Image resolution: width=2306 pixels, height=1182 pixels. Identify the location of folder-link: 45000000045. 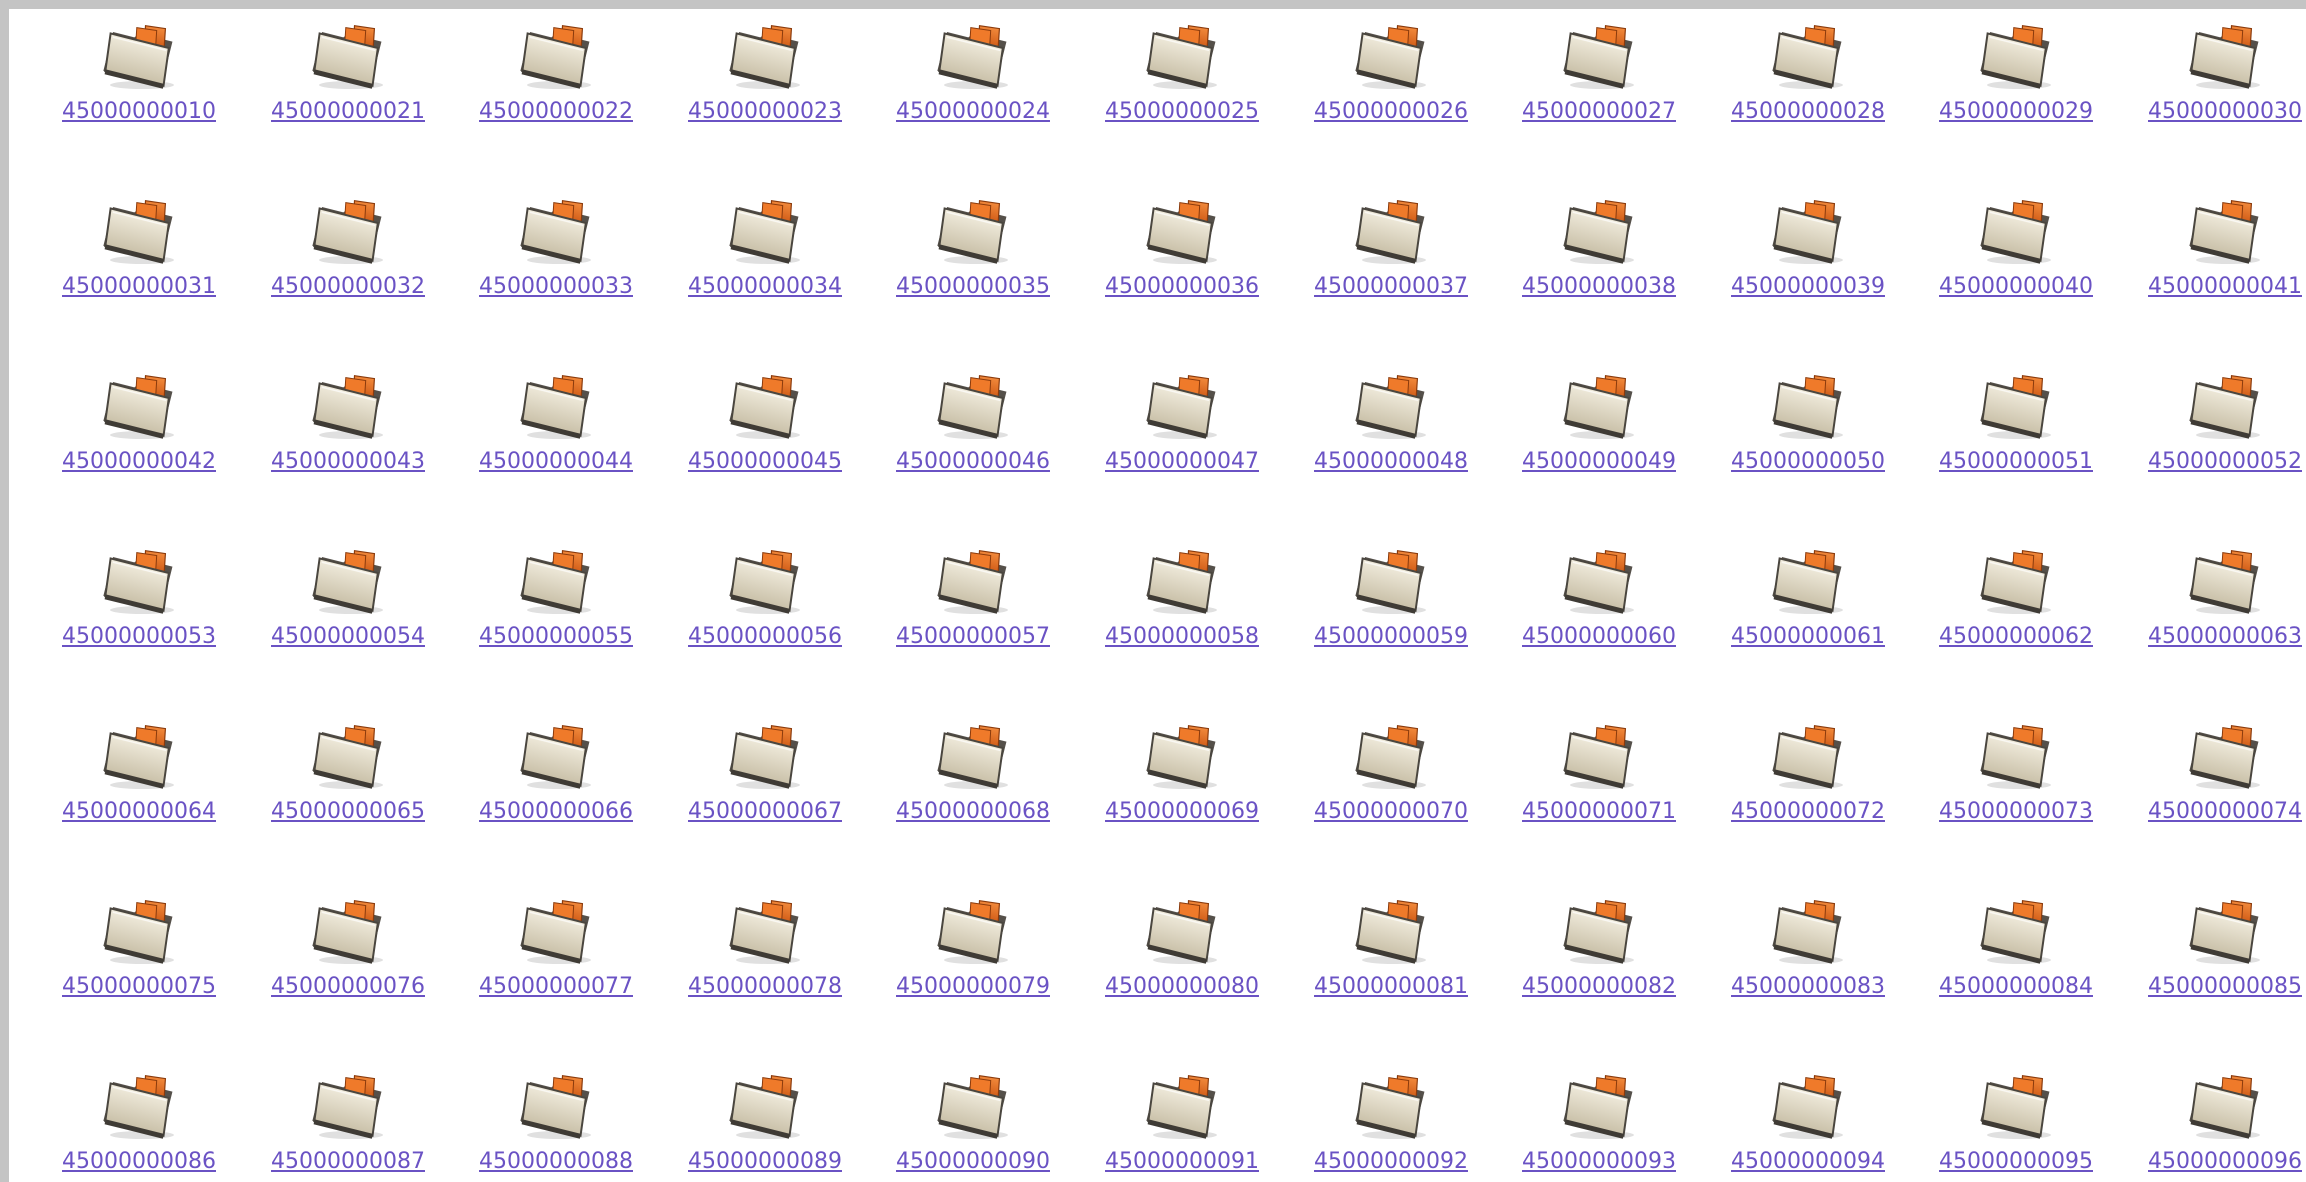
(765, 462).